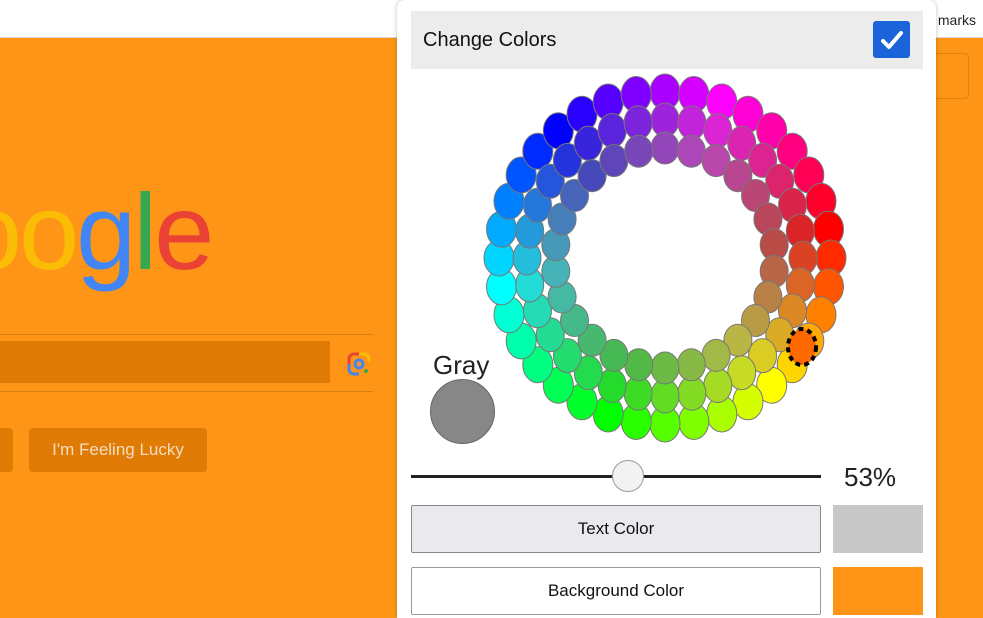 This screenshot has height=618, width=983. What do you see at coordinates (145, 231) in the screenshot?
I see `logo-letter: l` at bounding box center [145, 231].